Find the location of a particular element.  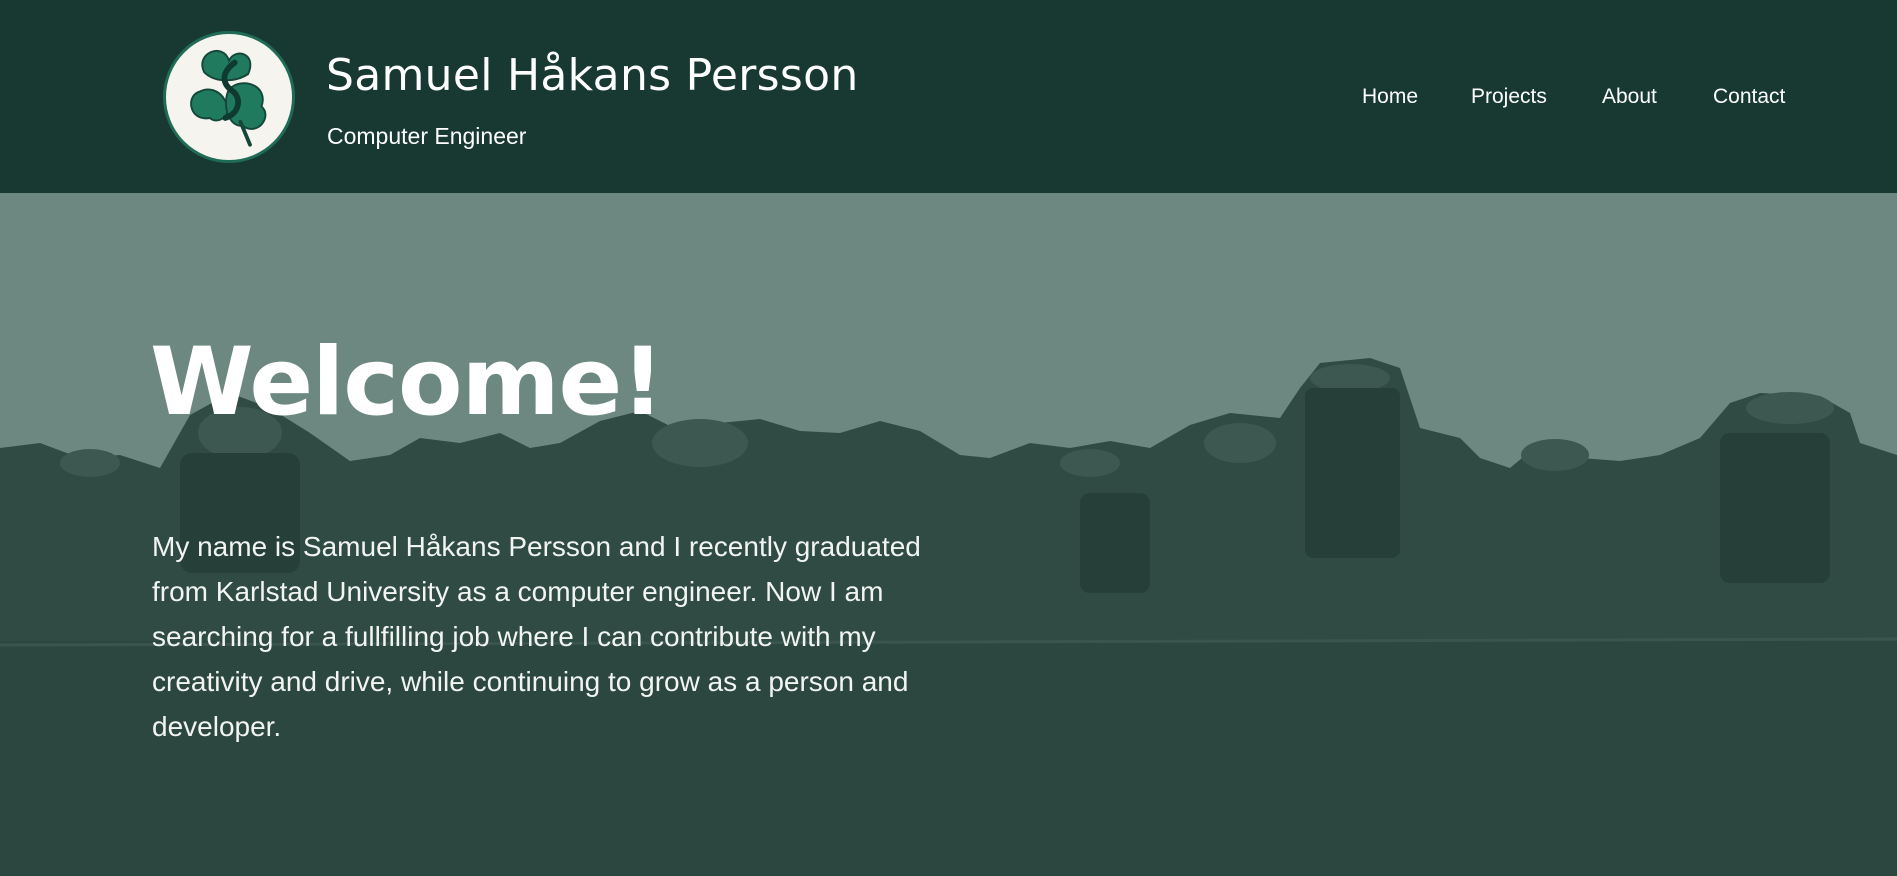

nav-link-projects: Projects is located at coordinates (1509, 97).